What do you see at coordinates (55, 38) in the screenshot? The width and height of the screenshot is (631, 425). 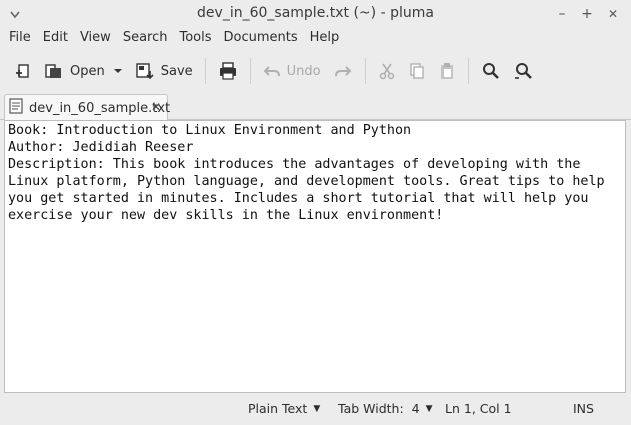 I see `menu-edit: Edit` at bounding box center [55, 38].